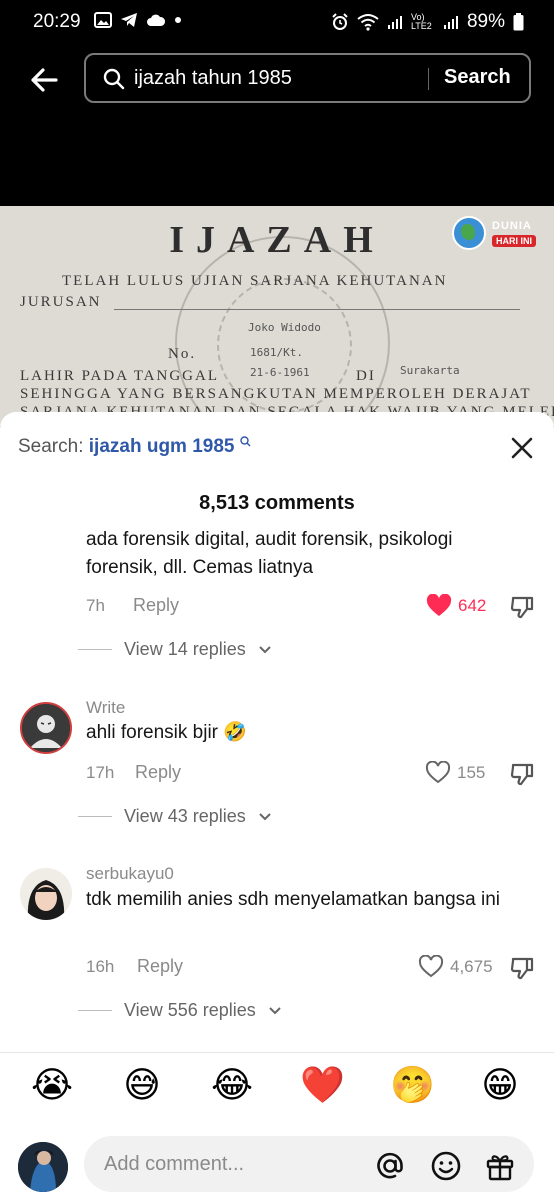  Describe the element at coordinates (44, 80) in the screenshot. I see `back-arrow-icon` at that location.